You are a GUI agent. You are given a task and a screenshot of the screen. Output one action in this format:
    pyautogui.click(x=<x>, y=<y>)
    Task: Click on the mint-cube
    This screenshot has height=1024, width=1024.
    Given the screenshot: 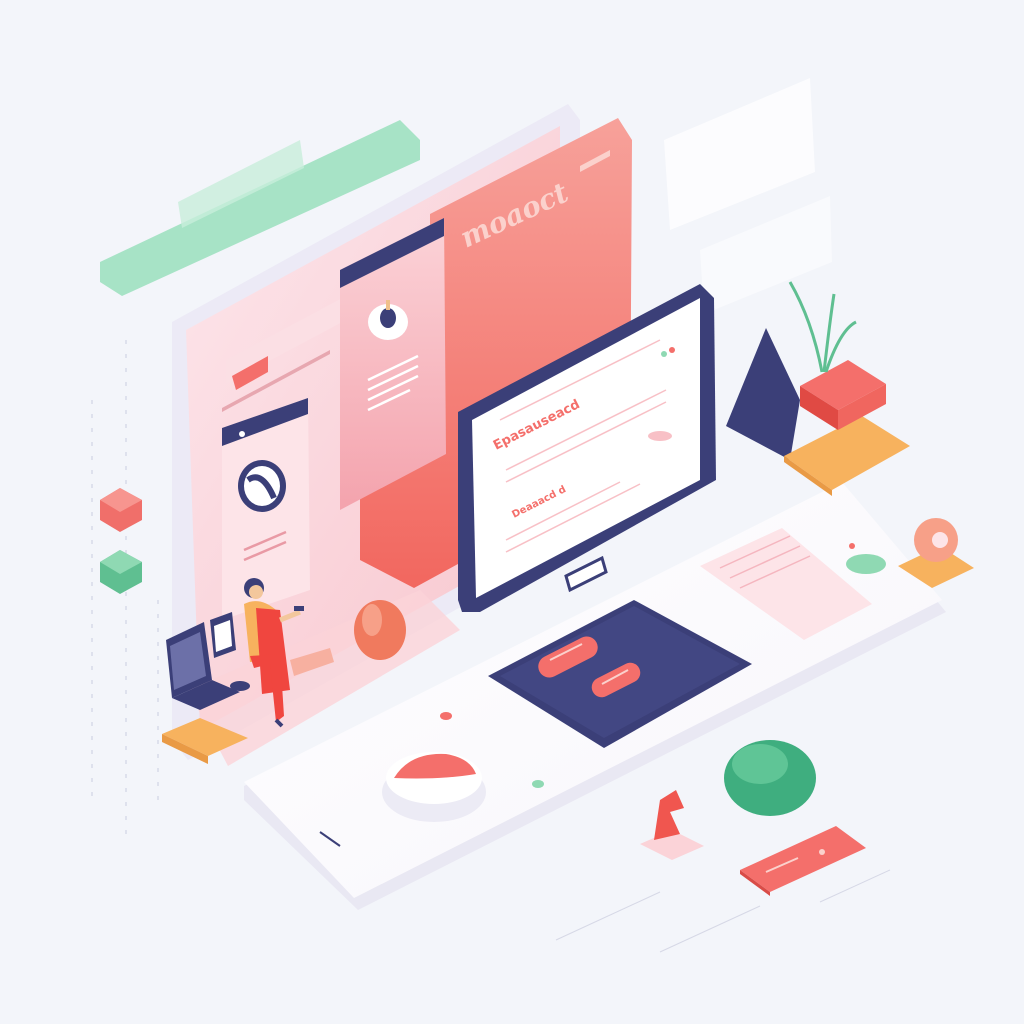 What is the action you would take?
    pyautogui.click(x=121, y=572)
    